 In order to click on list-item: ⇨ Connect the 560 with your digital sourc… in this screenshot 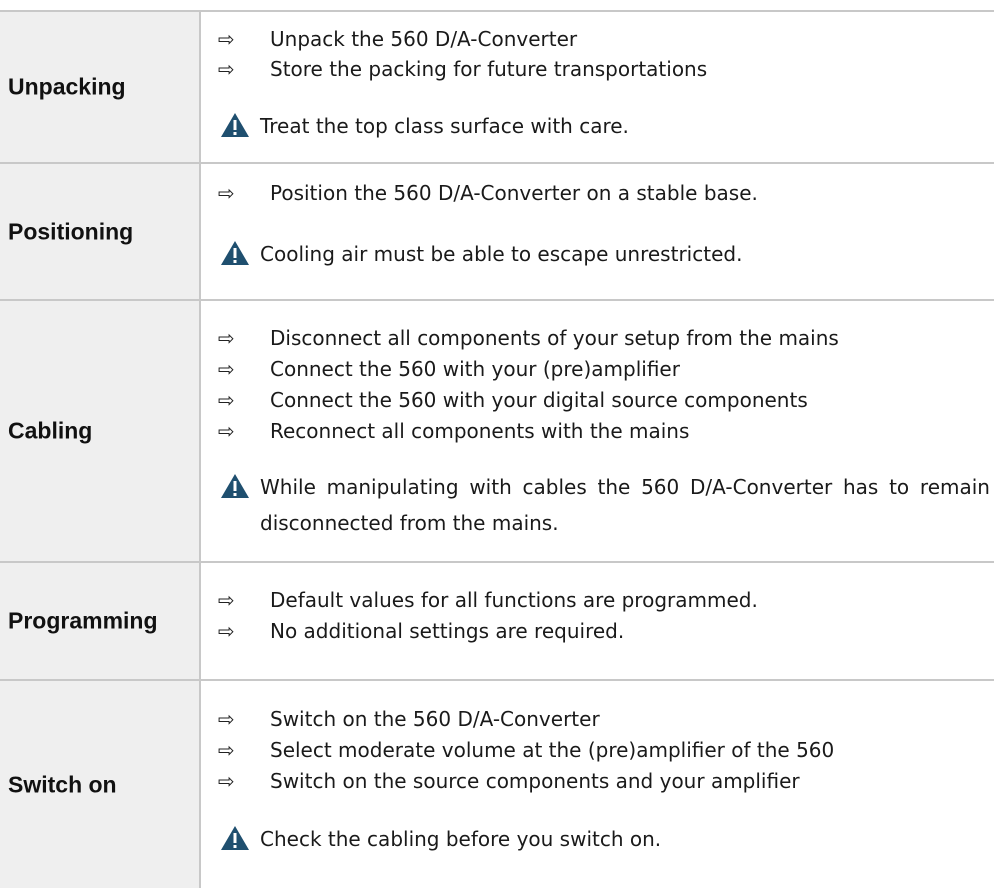, I will do `click(513, 400)`.